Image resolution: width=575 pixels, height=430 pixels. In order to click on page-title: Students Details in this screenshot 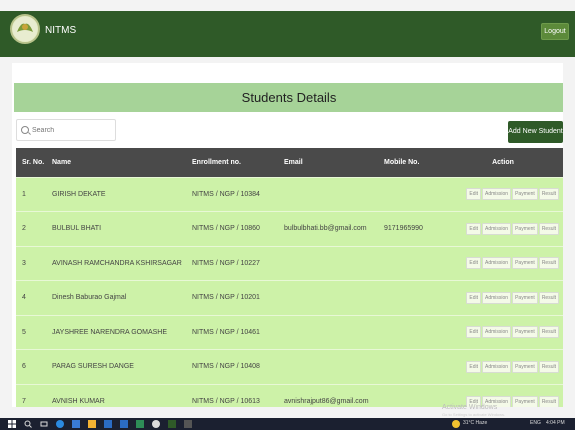, I will do `click(289, 97)`.